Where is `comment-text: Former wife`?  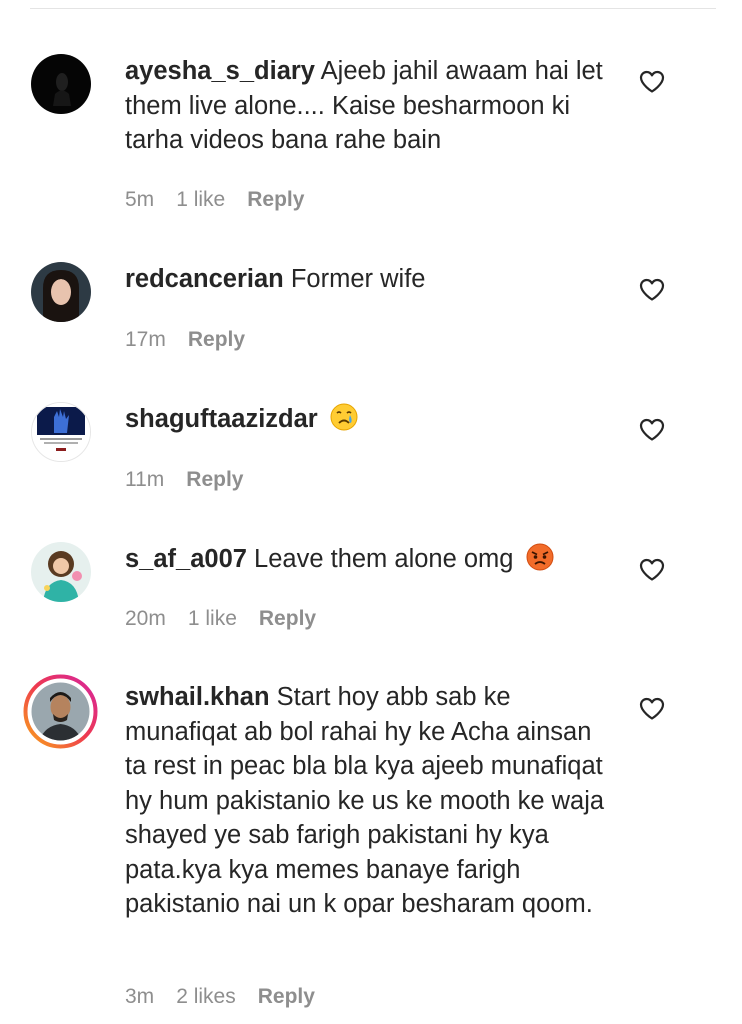
comment-text: Former wife is located at coordinates (358, 279).